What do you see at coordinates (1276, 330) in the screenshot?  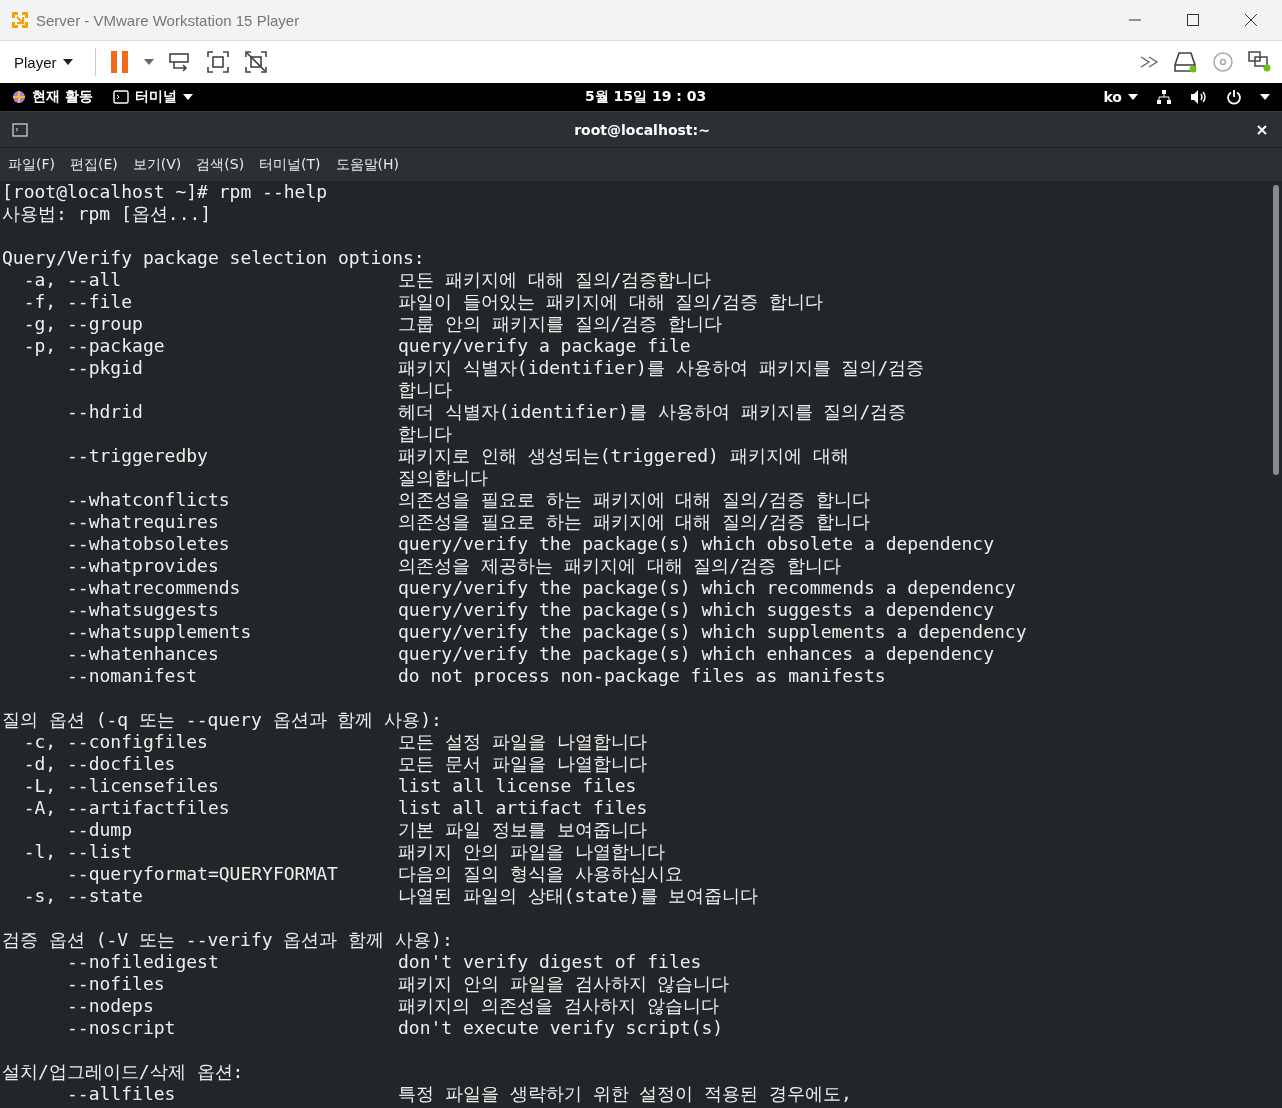 I see `scrollbar-thumb` at bounding box center [1276, 330].